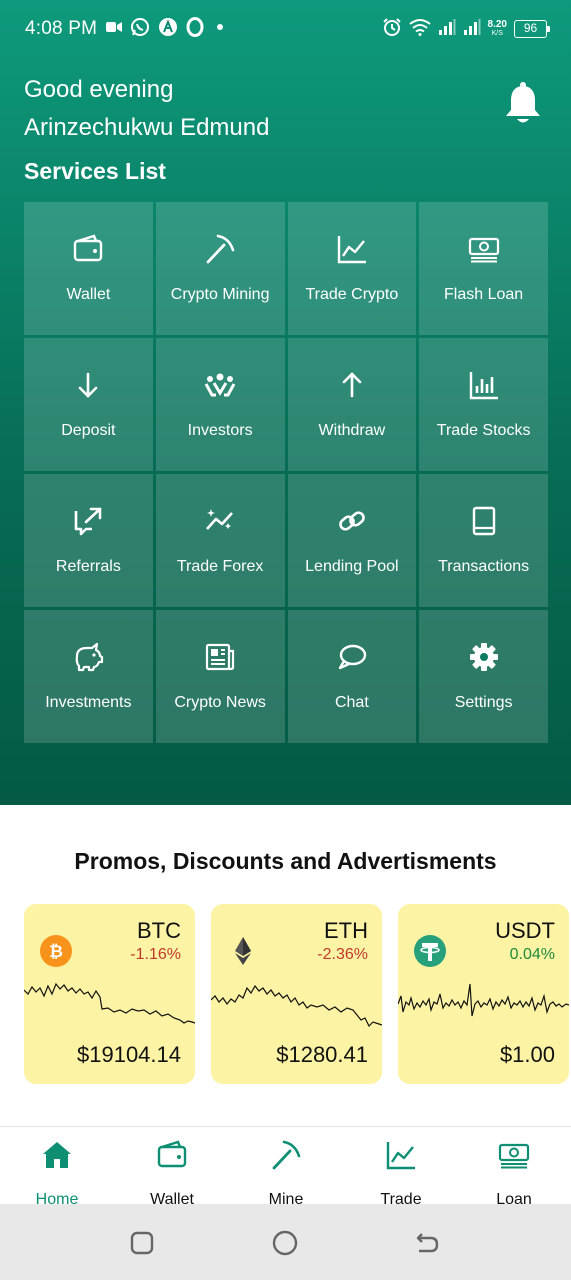  I want to click on home-icon, so click(57, 1151).